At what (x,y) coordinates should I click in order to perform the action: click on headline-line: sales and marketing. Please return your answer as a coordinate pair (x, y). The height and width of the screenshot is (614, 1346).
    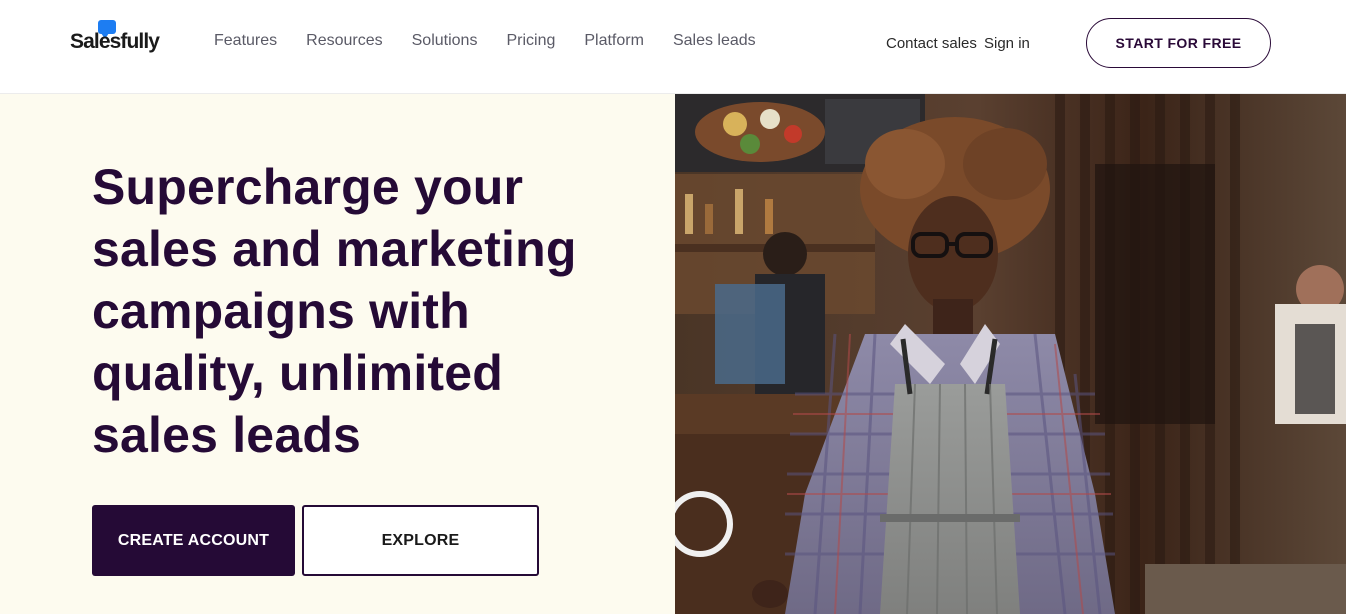
    Looking at the image, I should click on (334, 249).